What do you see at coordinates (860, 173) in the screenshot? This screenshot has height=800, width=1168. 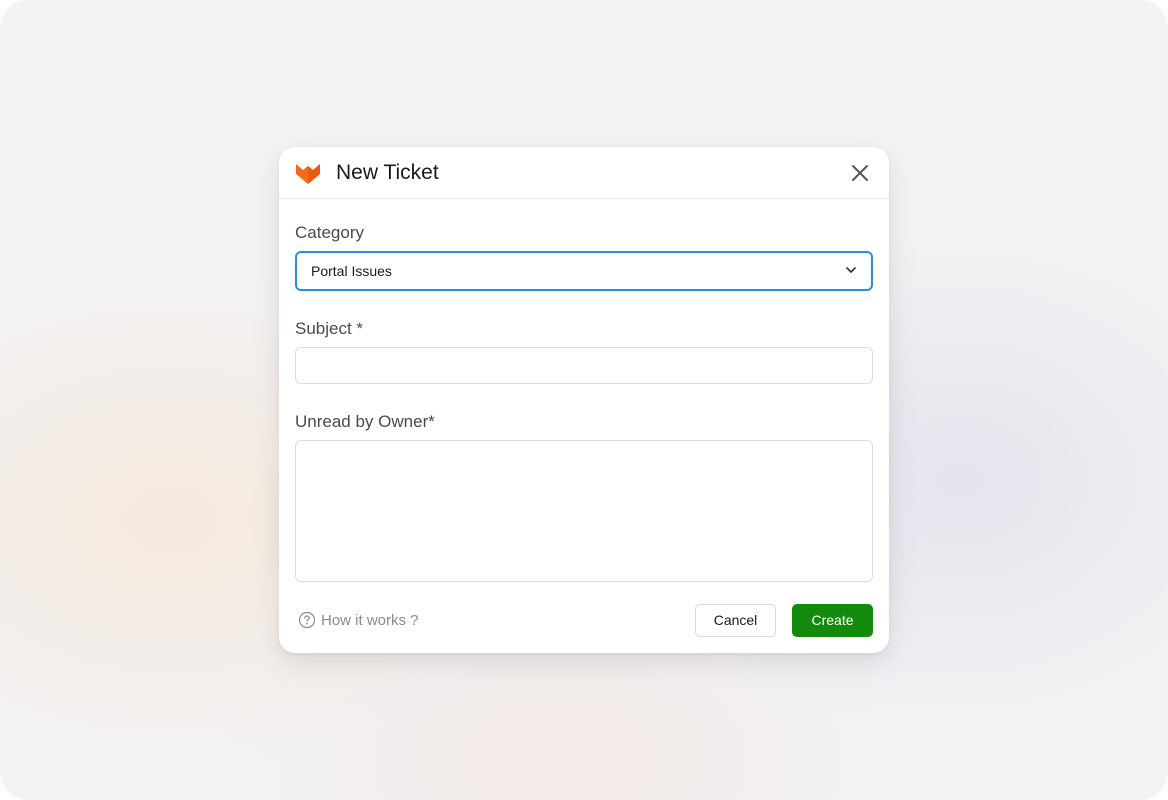 I see `close-icon` at bounding box center [860, 173].